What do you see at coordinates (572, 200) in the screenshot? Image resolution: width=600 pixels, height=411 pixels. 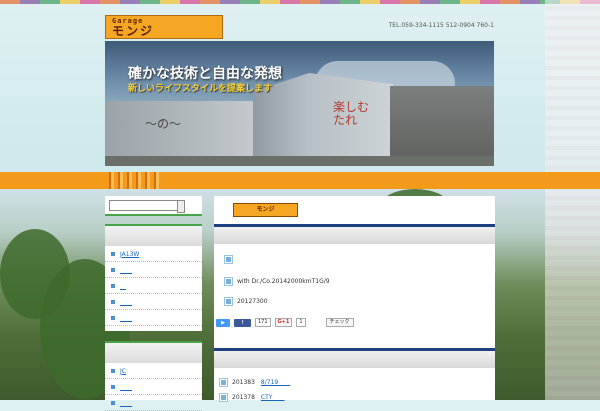 I see `right-decor-stripes` at bounding box center [572, 200].